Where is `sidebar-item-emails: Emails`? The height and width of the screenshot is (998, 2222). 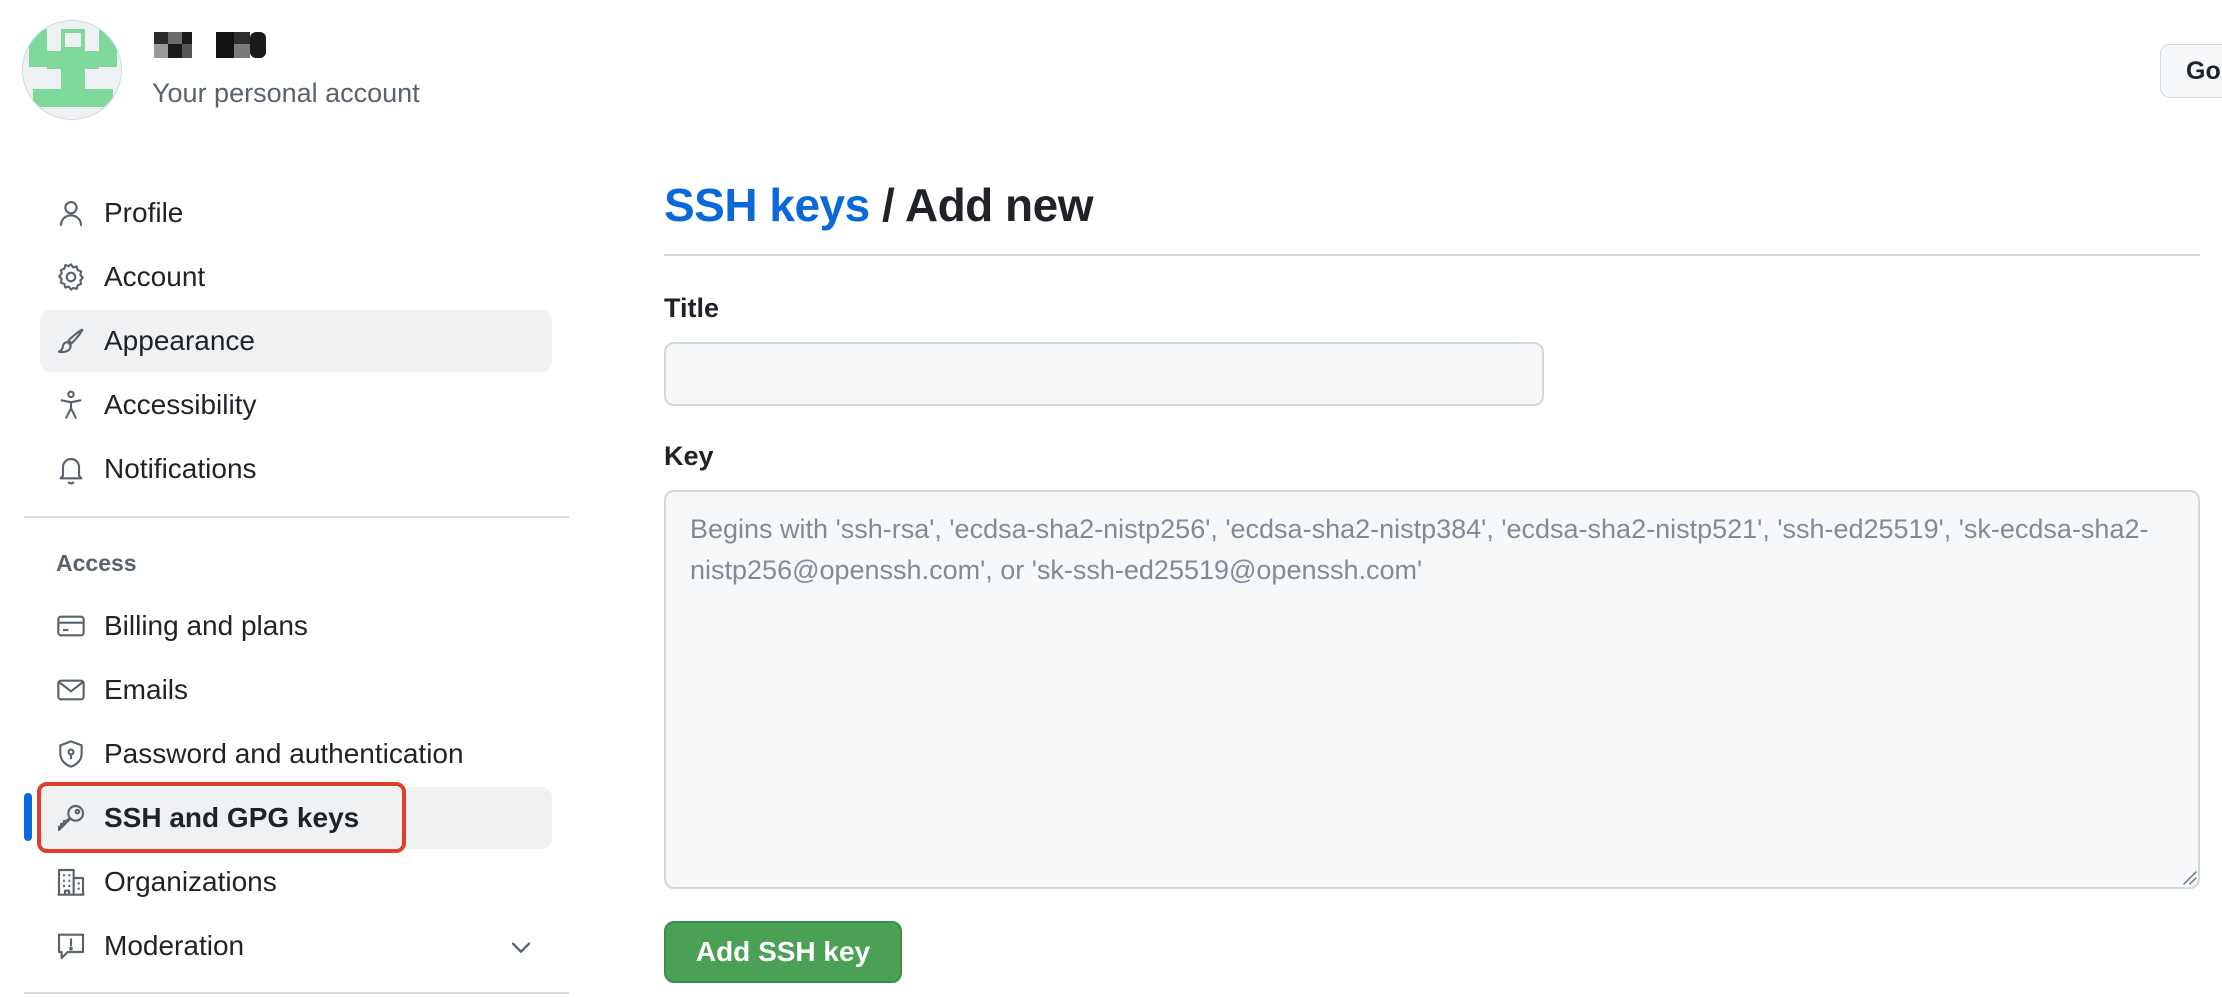
sidebar-item-emails: Emails is located at coordinates (296, 690).